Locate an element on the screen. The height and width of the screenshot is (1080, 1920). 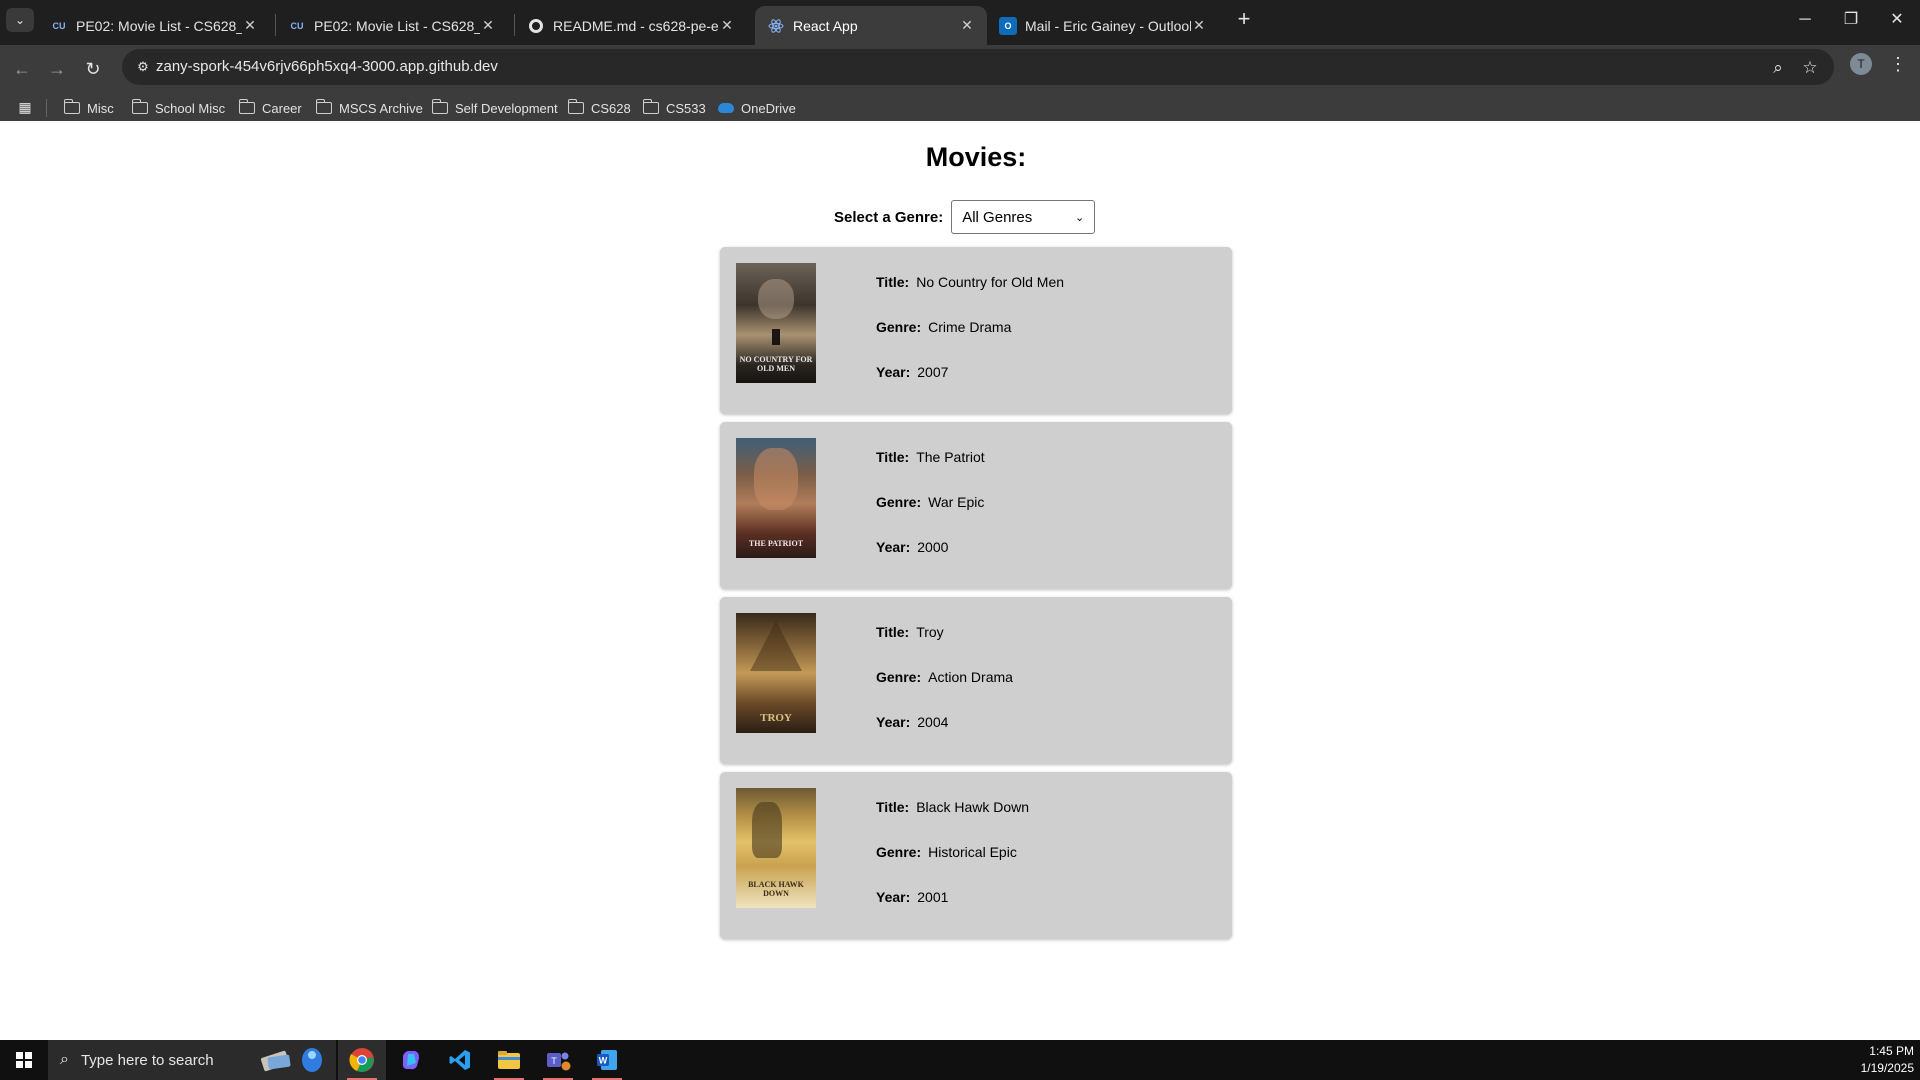
genre-select: All Genres ⌄ is located at coordinates (1023, 217).